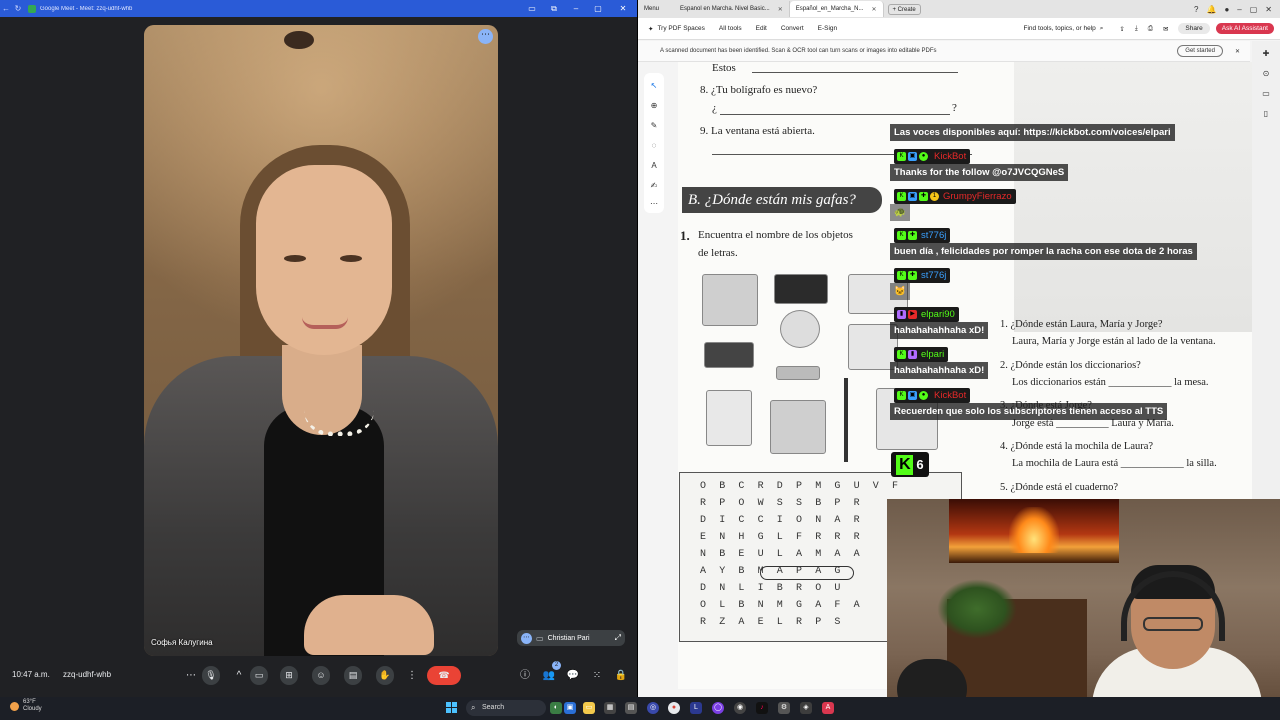 This screenshot has height=720, width=1280. Describe the element at coordinates (532, 8) in the screenshot. I see `cast-icon: ▭` at that location.